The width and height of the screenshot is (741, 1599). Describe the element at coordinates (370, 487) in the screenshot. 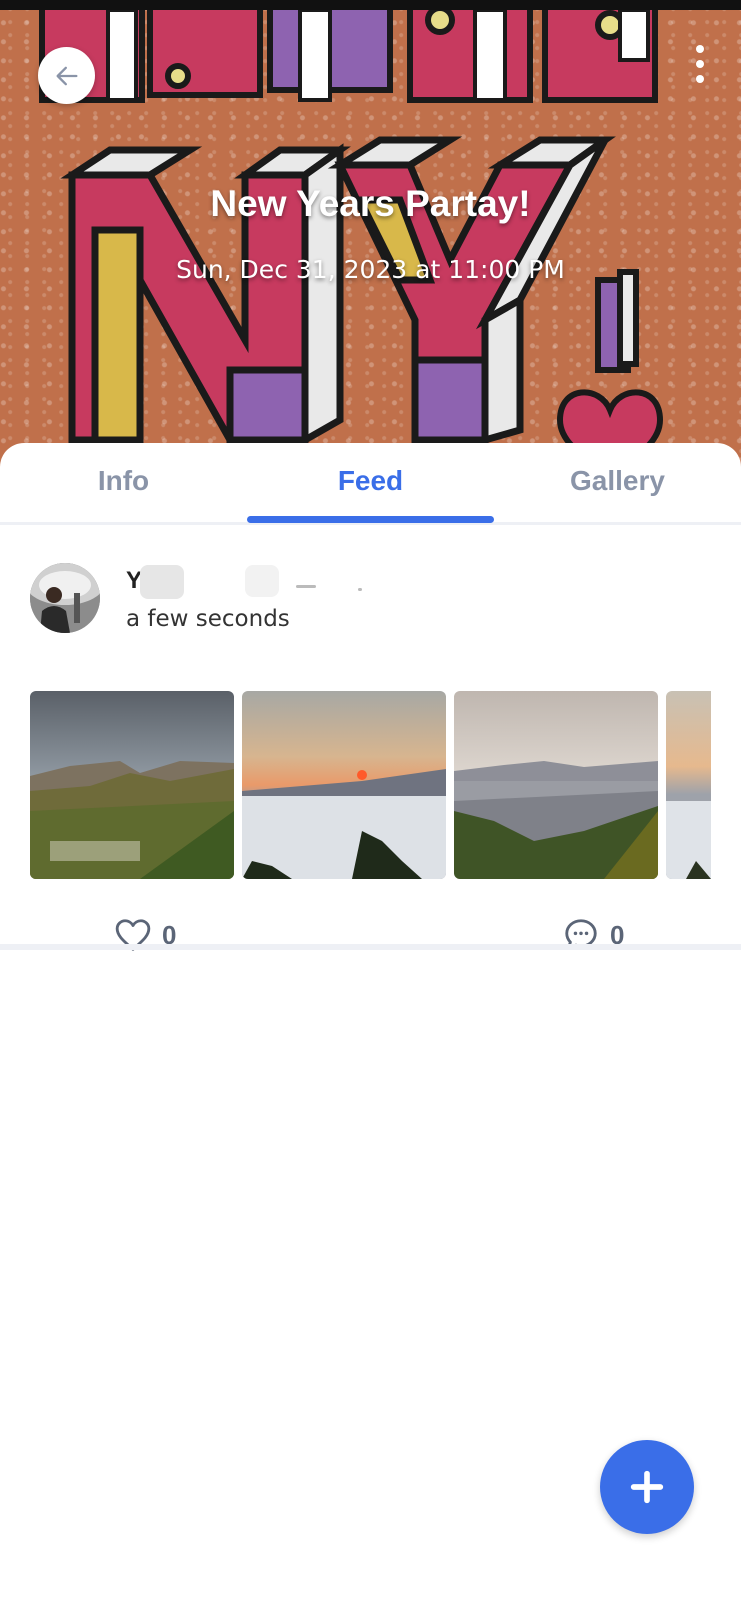

I see `tab-feed: Feed` at that location.